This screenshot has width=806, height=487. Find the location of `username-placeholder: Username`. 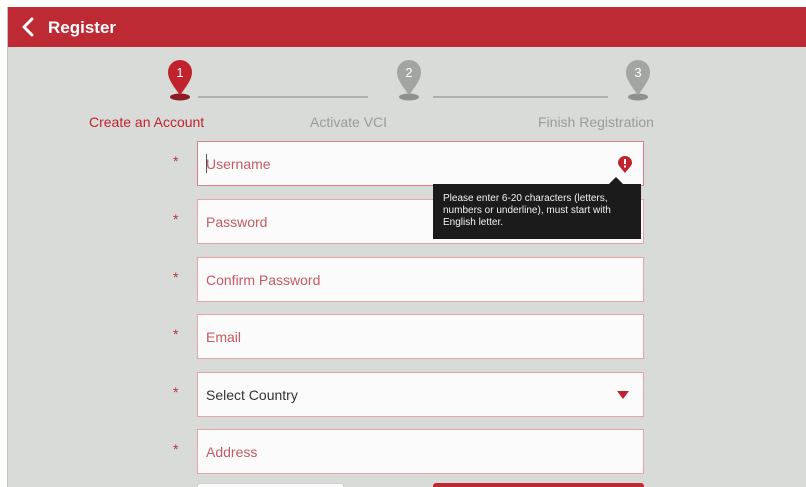

username-placeholder: Username is located at coordinates (238, 164).